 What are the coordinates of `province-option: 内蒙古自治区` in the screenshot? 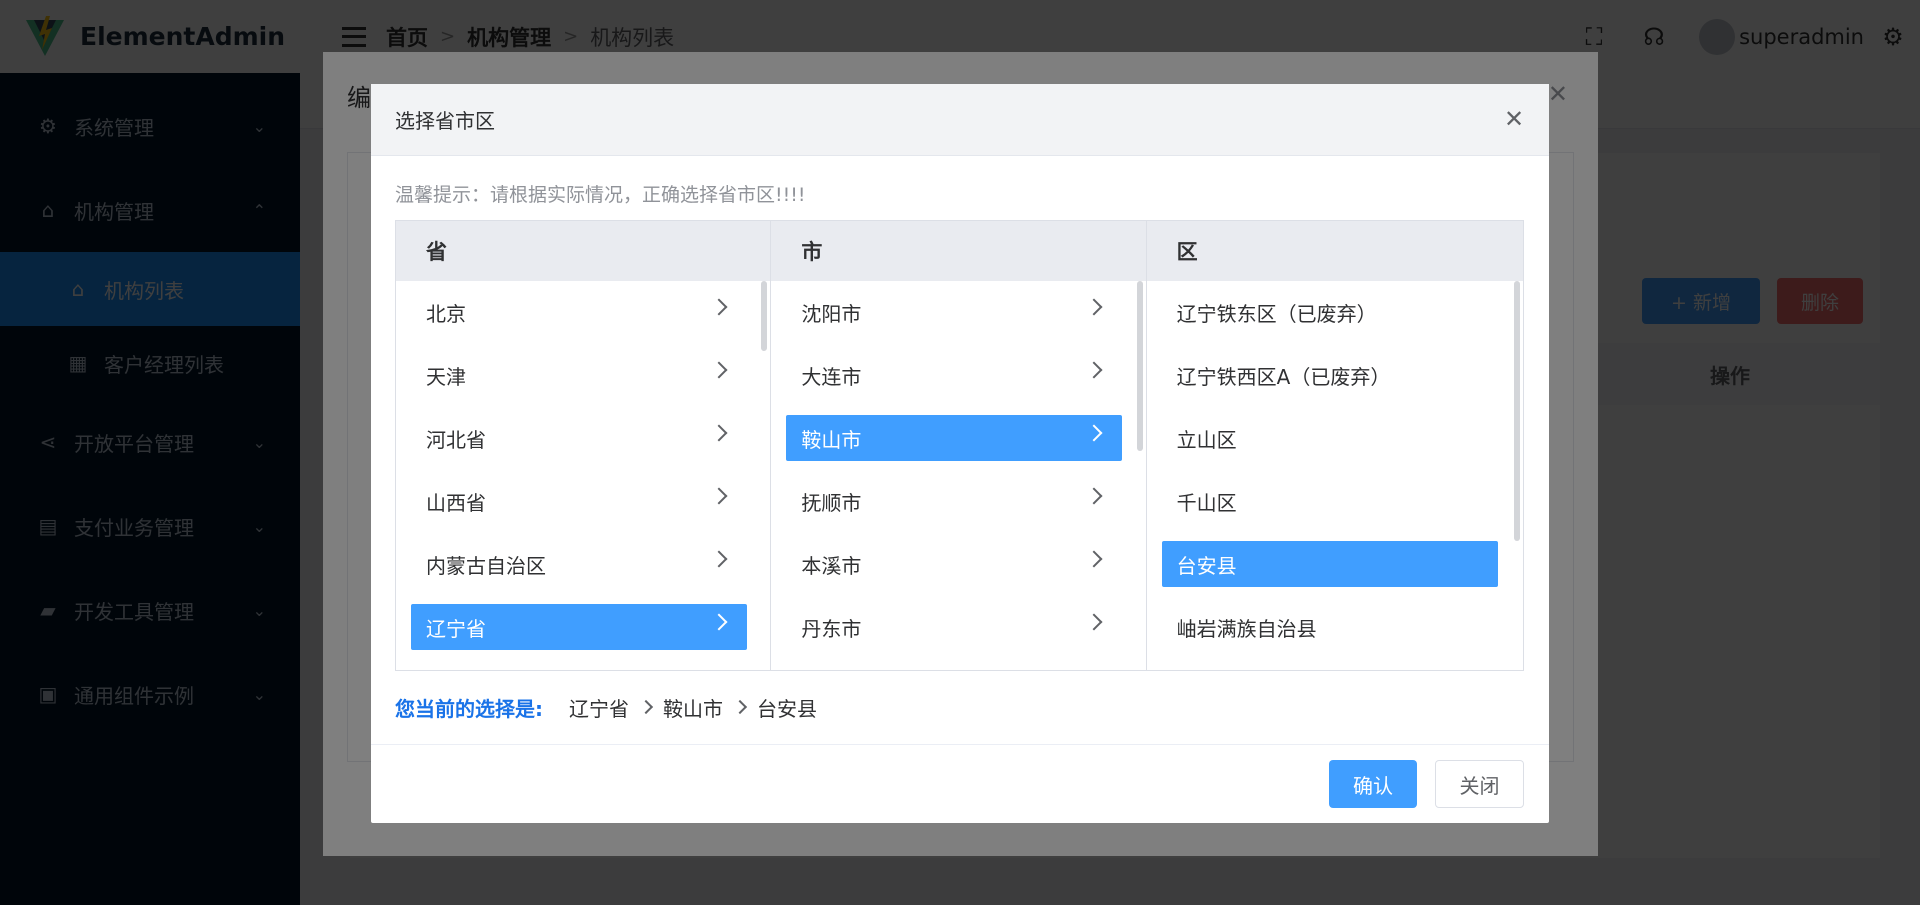 It's located at (579, 564).